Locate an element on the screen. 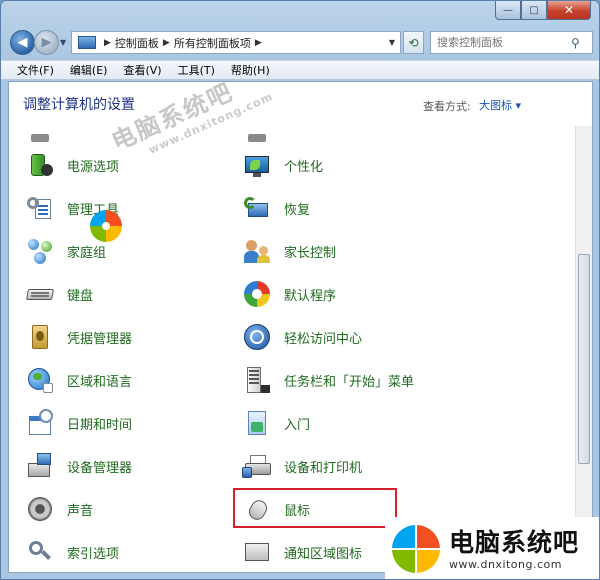 This screenshot has height=580, width=600. item-keyboard: 键盘 is located at coordinates (59, 294).